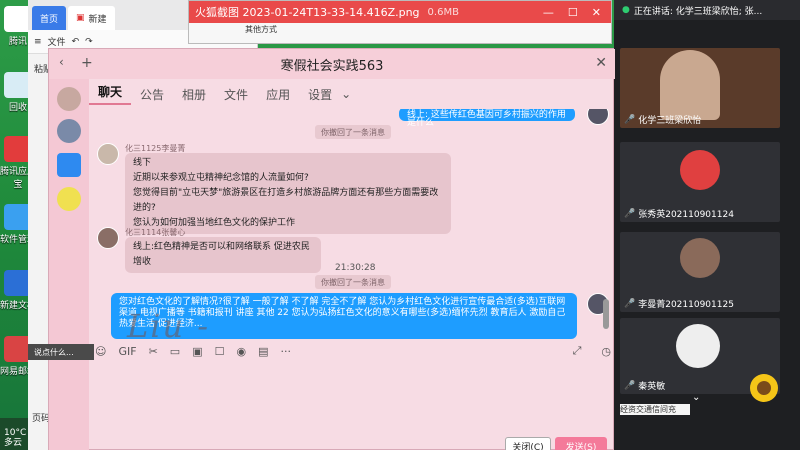  What do you see at coordinates (352, 351) in the screenshot?
I see `input-toolbar: ☺ GIF ✂ ▭ ▣ ☐ ◉ ▤ ··· ⤢ ◷` at bounding box center [352, 351].